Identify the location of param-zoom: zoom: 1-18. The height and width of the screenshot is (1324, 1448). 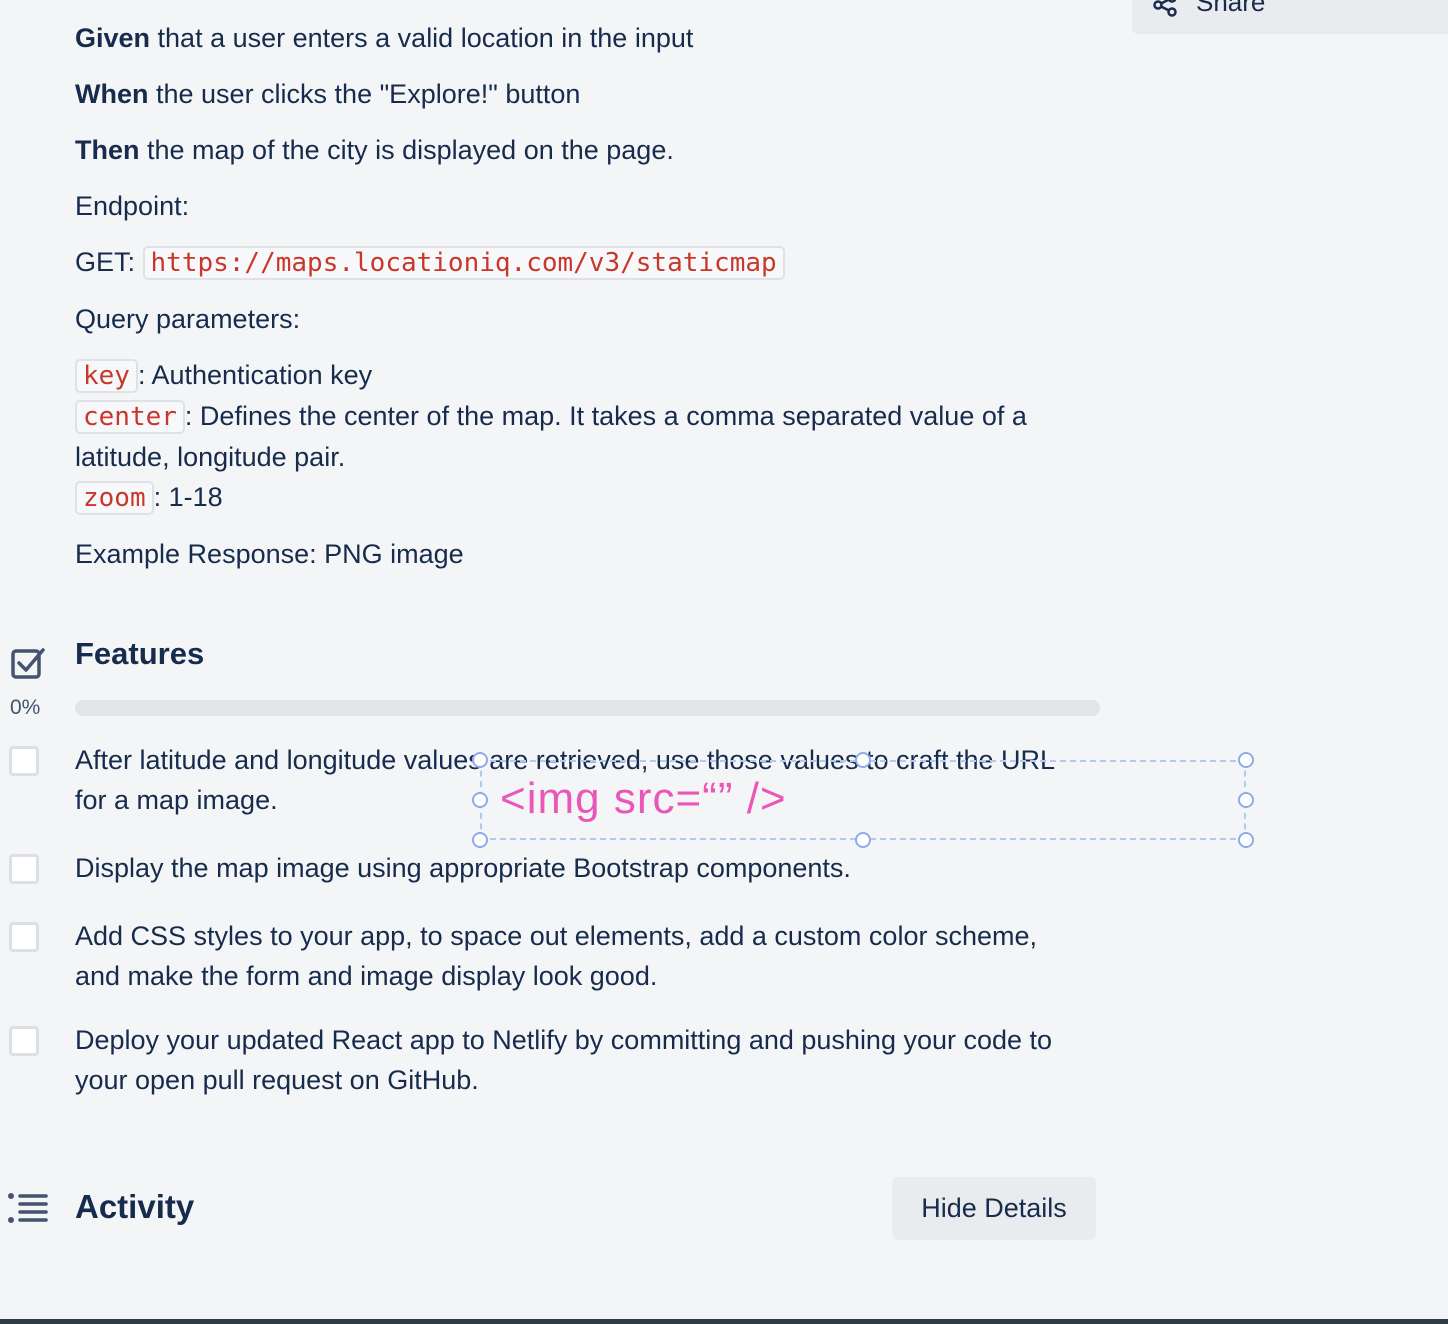
(590, 497).